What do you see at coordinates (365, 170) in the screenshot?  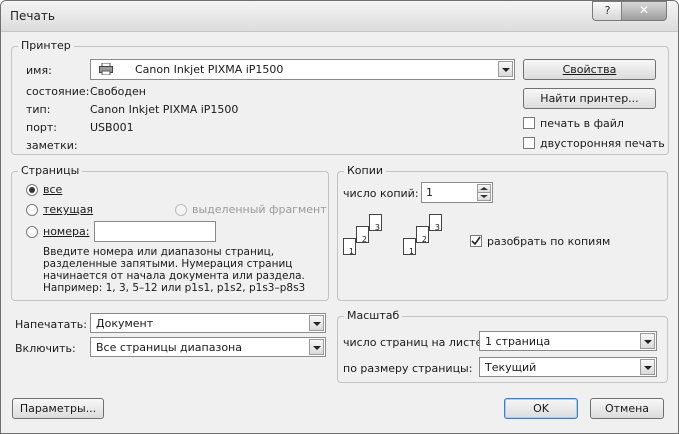 I see `copies-group-label: Копии` at bounding box center [365, 170].